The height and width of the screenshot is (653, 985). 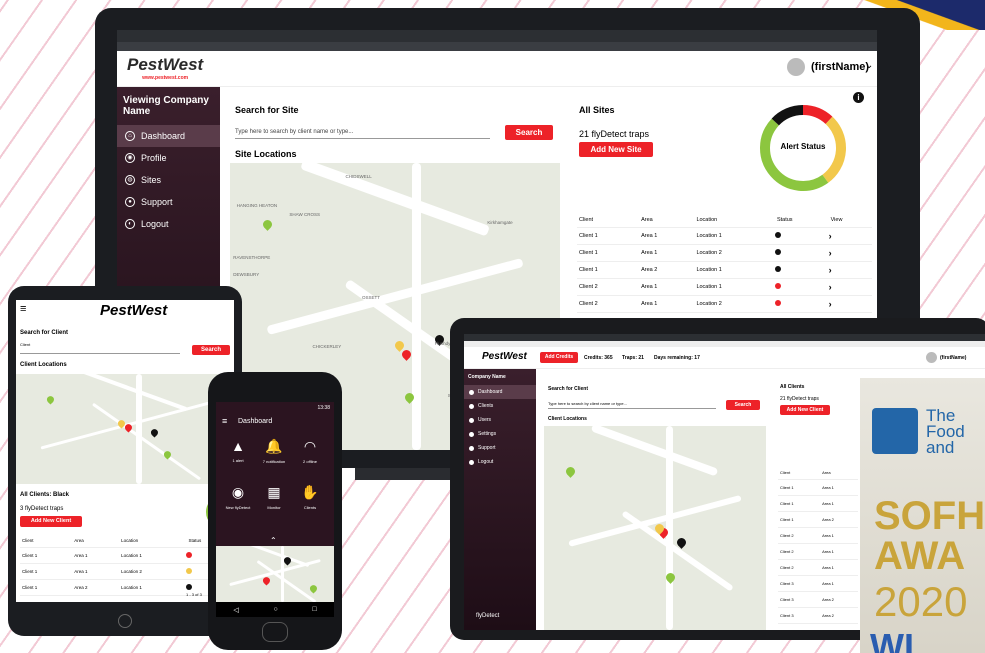 What do you see at coordinates (310, 503) in the screenshot?
I see `tile-handshake: ✋ Clients` at bounding box center [310, 503].